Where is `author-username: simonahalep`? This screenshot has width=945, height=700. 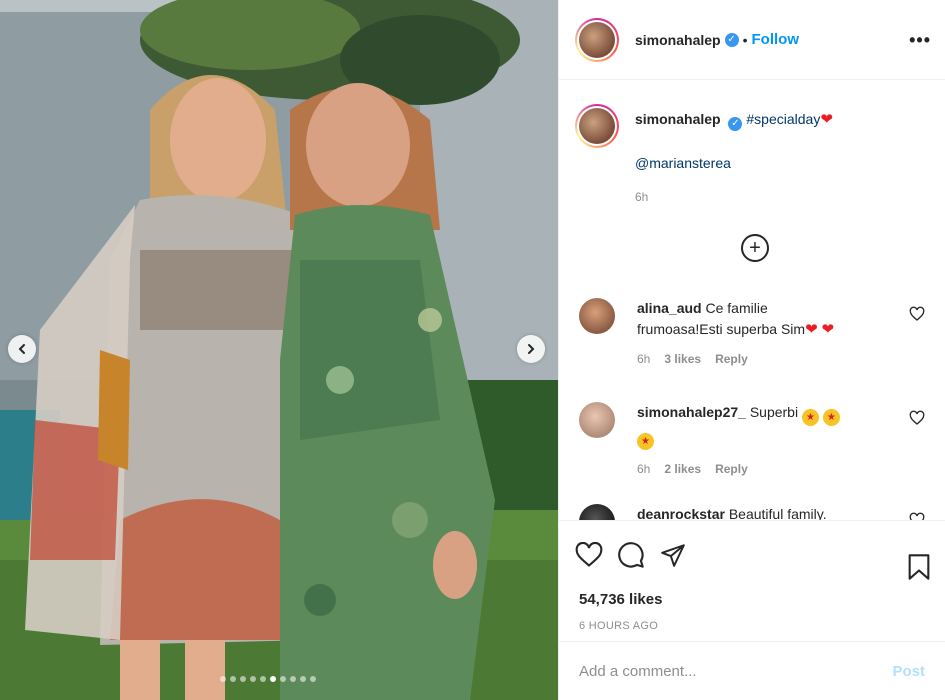
author-username: simonahalep is located at coordinates (678, 40).